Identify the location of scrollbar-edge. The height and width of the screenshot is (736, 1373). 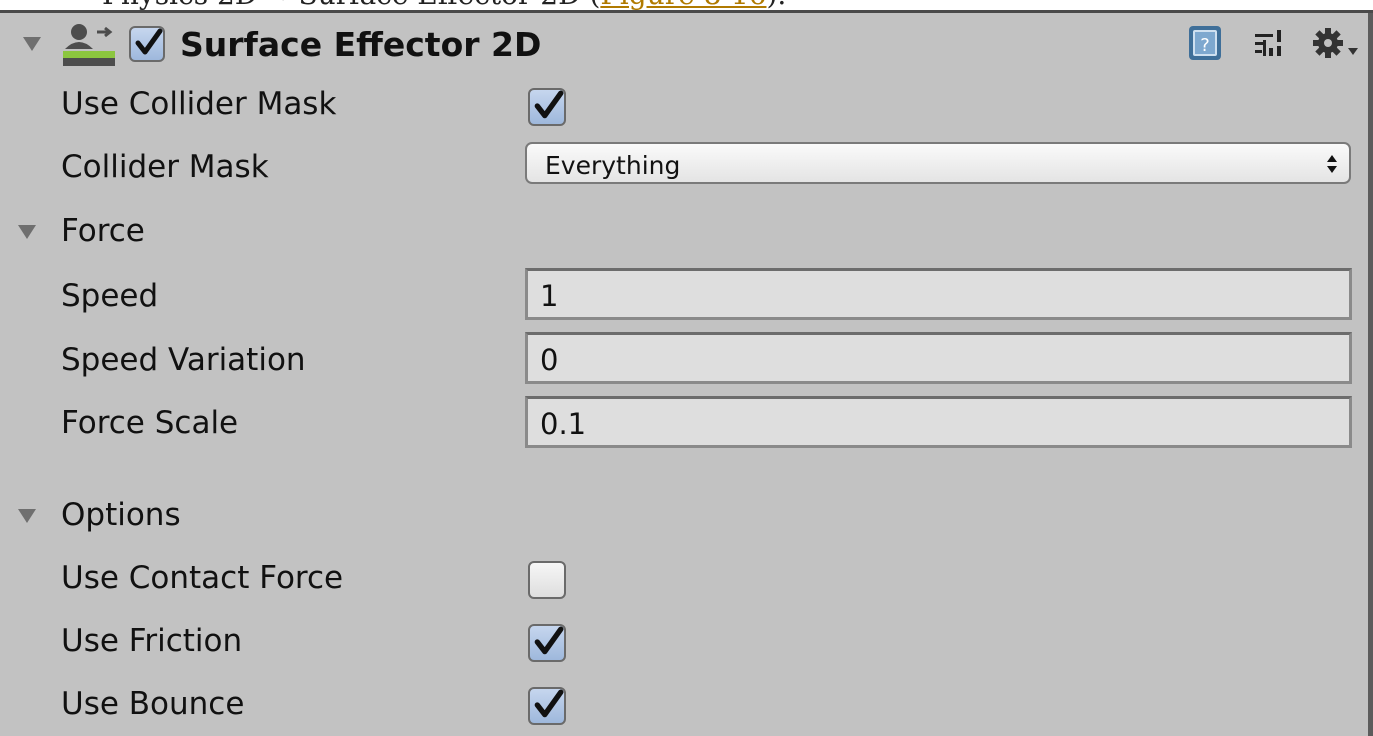
(1370, 374).